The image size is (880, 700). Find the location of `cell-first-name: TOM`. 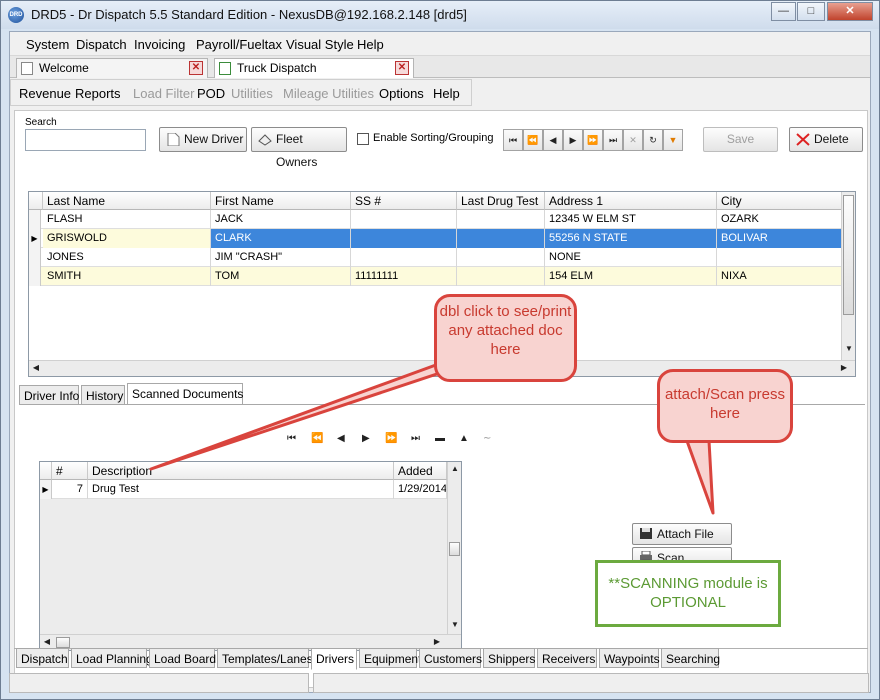

cell-first-name: TOM is located at coordinates (281, 276).